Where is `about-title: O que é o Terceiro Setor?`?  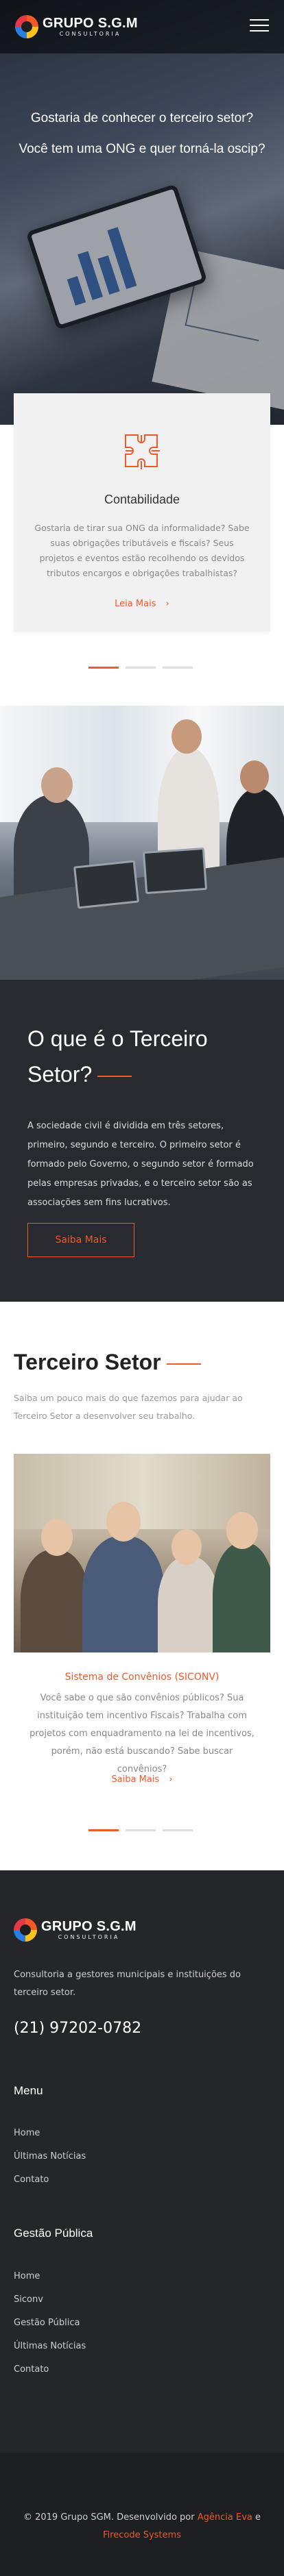
about-title: O que é o Terceiro Setor? is located at coordinates (130, 1056).